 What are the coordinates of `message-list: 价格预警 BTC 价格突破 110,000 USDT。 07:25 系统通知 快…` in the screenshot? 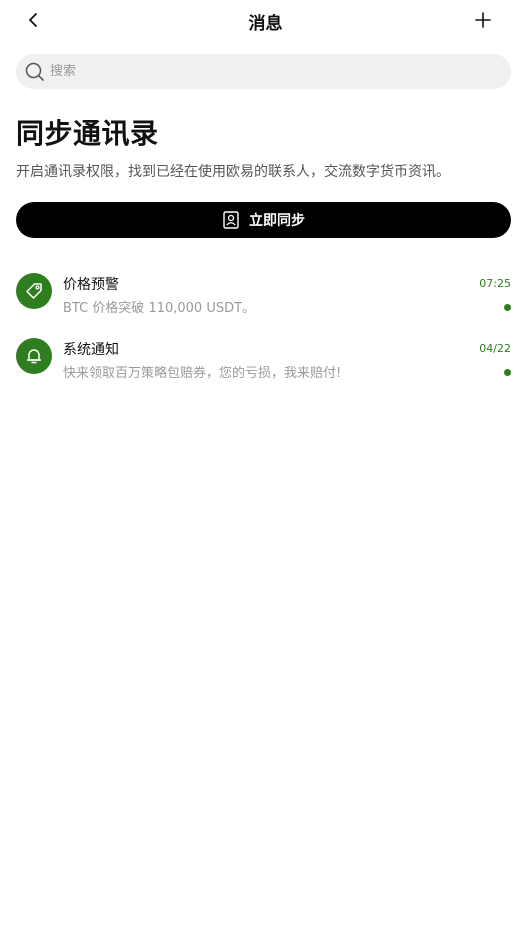 It's located at (265, 331).